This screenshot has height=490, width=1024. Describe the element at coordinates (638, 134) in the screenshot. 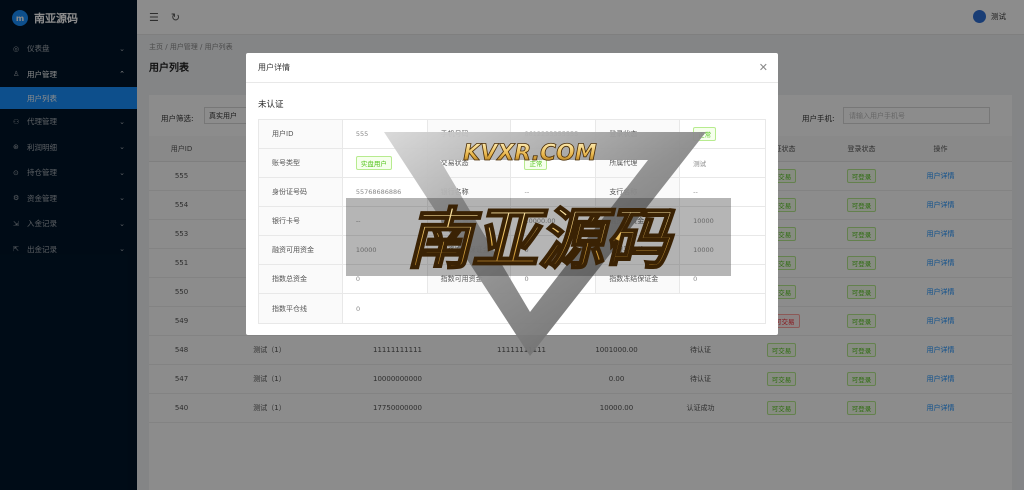

I see `detail-label: 登录状态` at that location.